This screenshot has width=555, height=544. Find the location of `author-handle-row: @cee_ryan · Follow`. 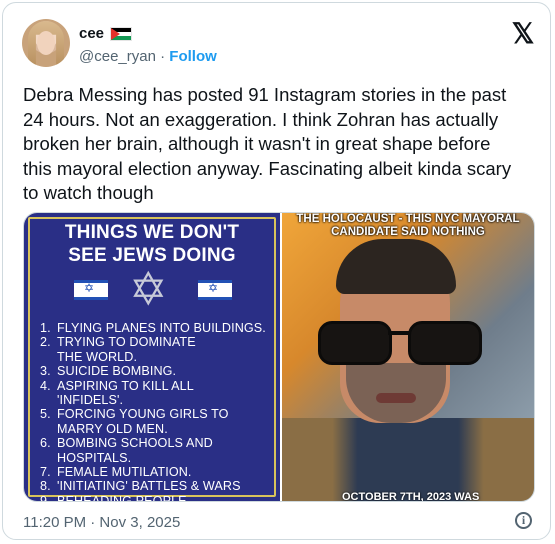

author-handle-row: @cee_ryan · Follow is located at coordinates (148, 56).